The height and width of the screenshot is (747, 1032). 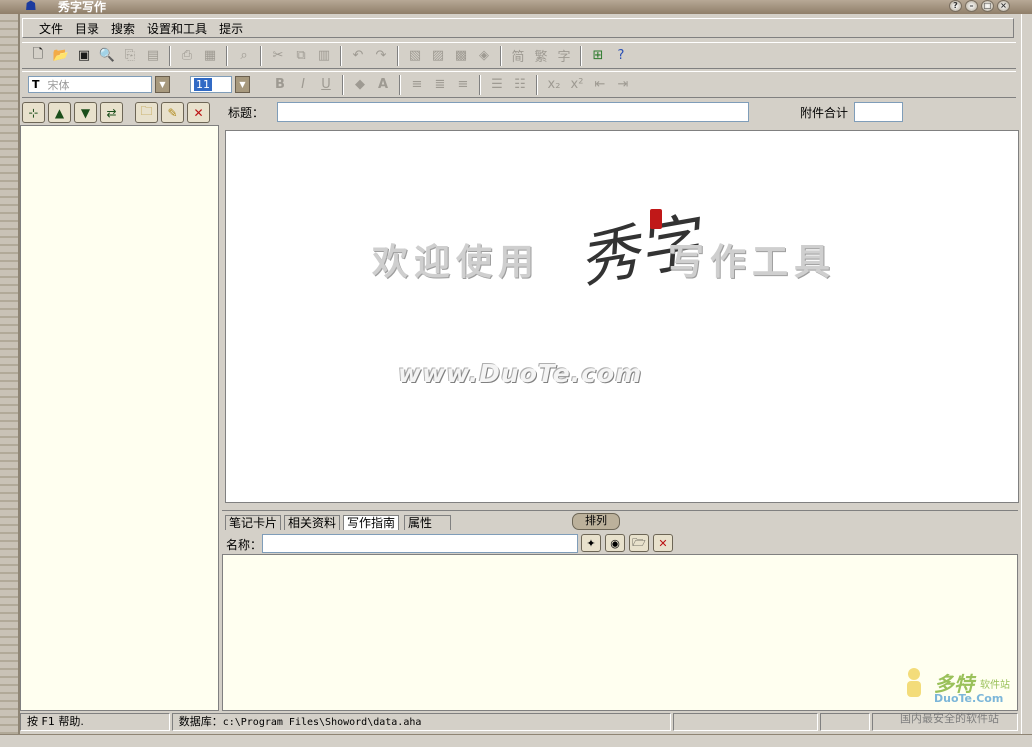 I want to click on new-card-icon: ✦, so click(x=591, y=543).